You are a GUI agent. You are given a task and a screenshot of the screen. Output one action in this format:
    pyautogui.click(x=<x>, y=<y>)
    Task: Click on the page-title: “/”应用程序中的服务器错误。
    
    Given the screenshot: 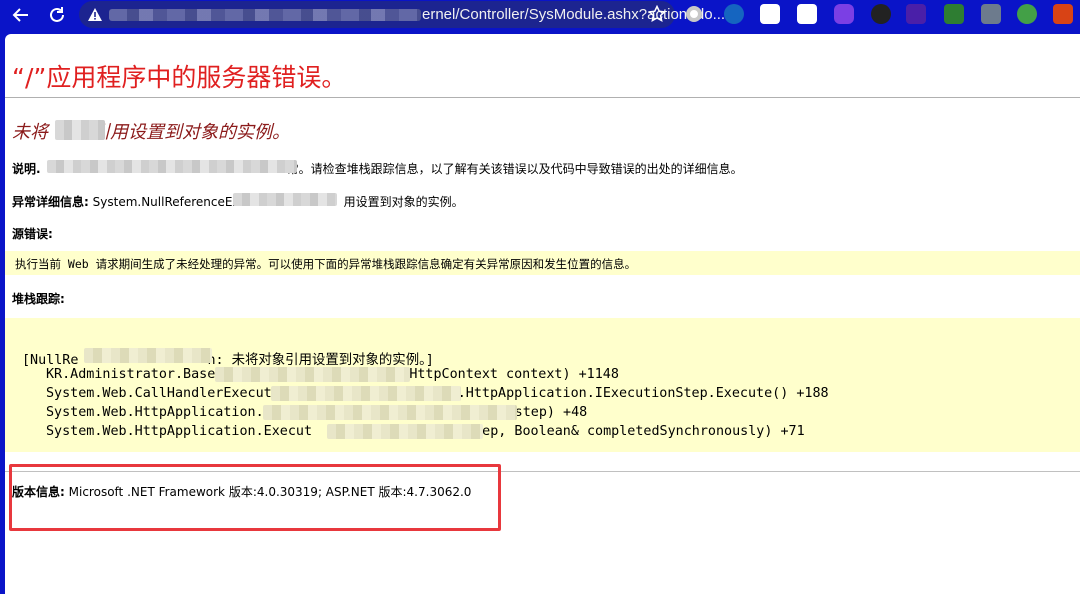 What is the action you would take?
    pyautogui.click(x=179, y=77)
    